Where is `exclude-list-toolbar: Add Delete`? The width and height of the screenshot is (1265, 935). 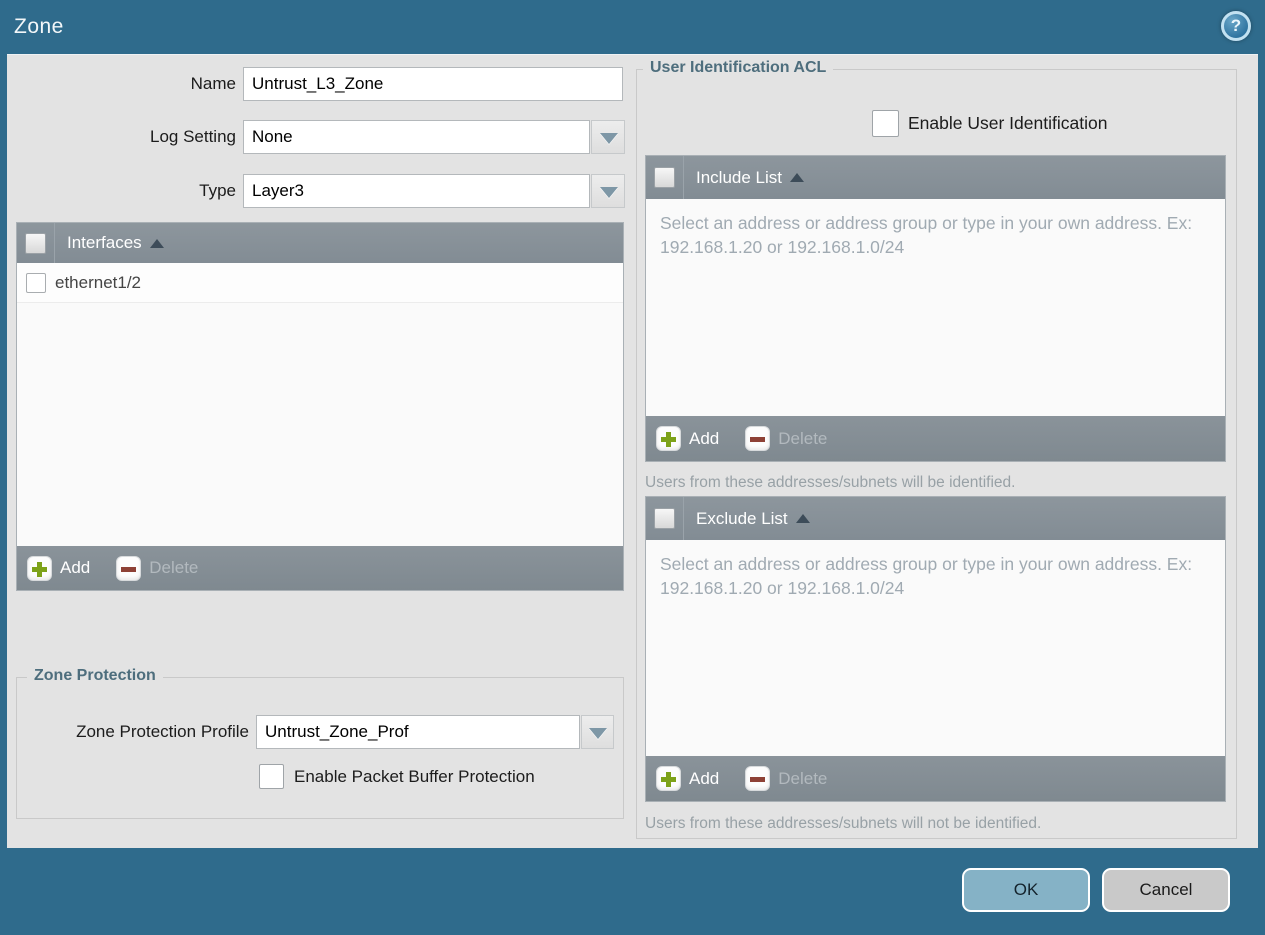
exclude-list-toolbar: Add Delete is located at coordinates (935, 778).